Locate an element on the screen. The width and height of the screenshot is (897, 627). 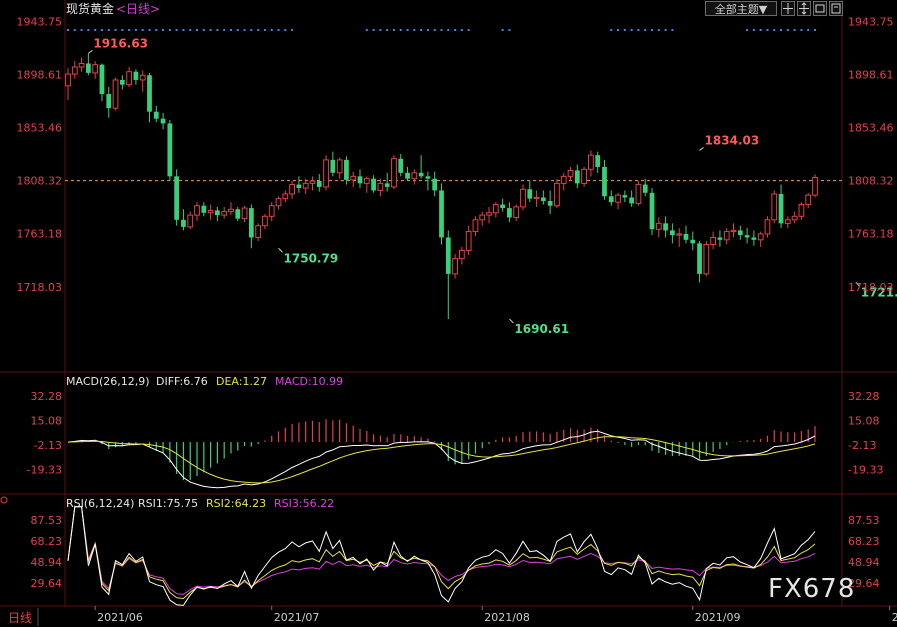
rsi-indicator-dot is located at coordinates (4, 500).